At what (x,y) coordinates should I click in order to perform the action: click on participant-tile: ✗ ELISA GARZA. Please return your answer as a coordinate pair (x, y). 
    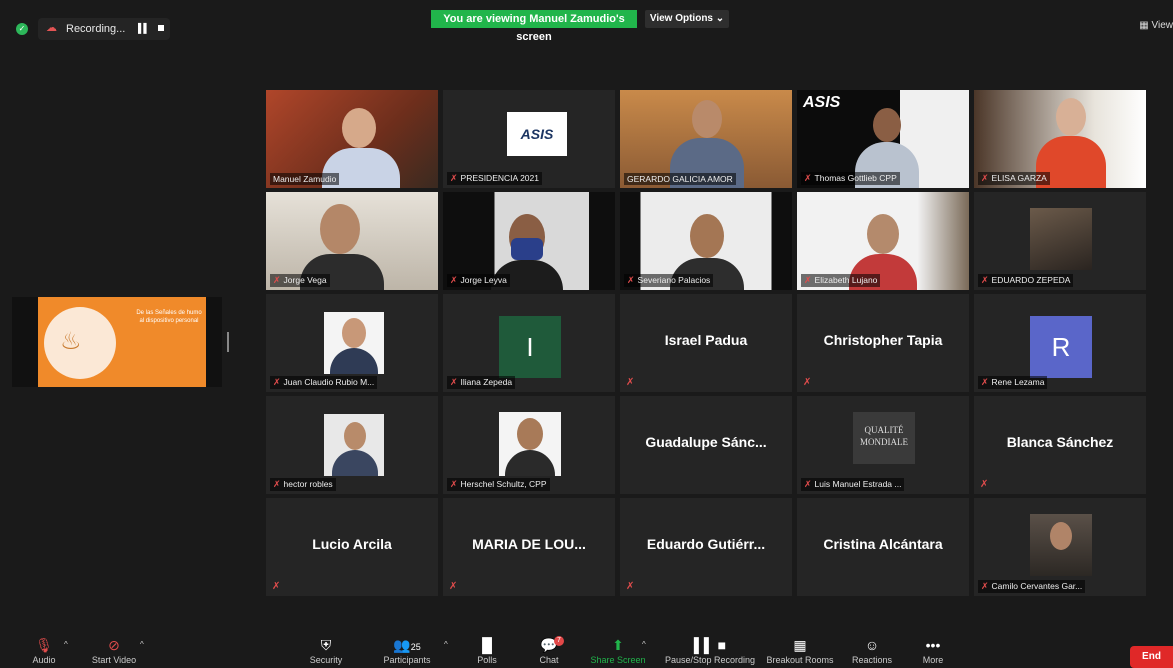
    Looking at the image, I should click on (1060, 139).